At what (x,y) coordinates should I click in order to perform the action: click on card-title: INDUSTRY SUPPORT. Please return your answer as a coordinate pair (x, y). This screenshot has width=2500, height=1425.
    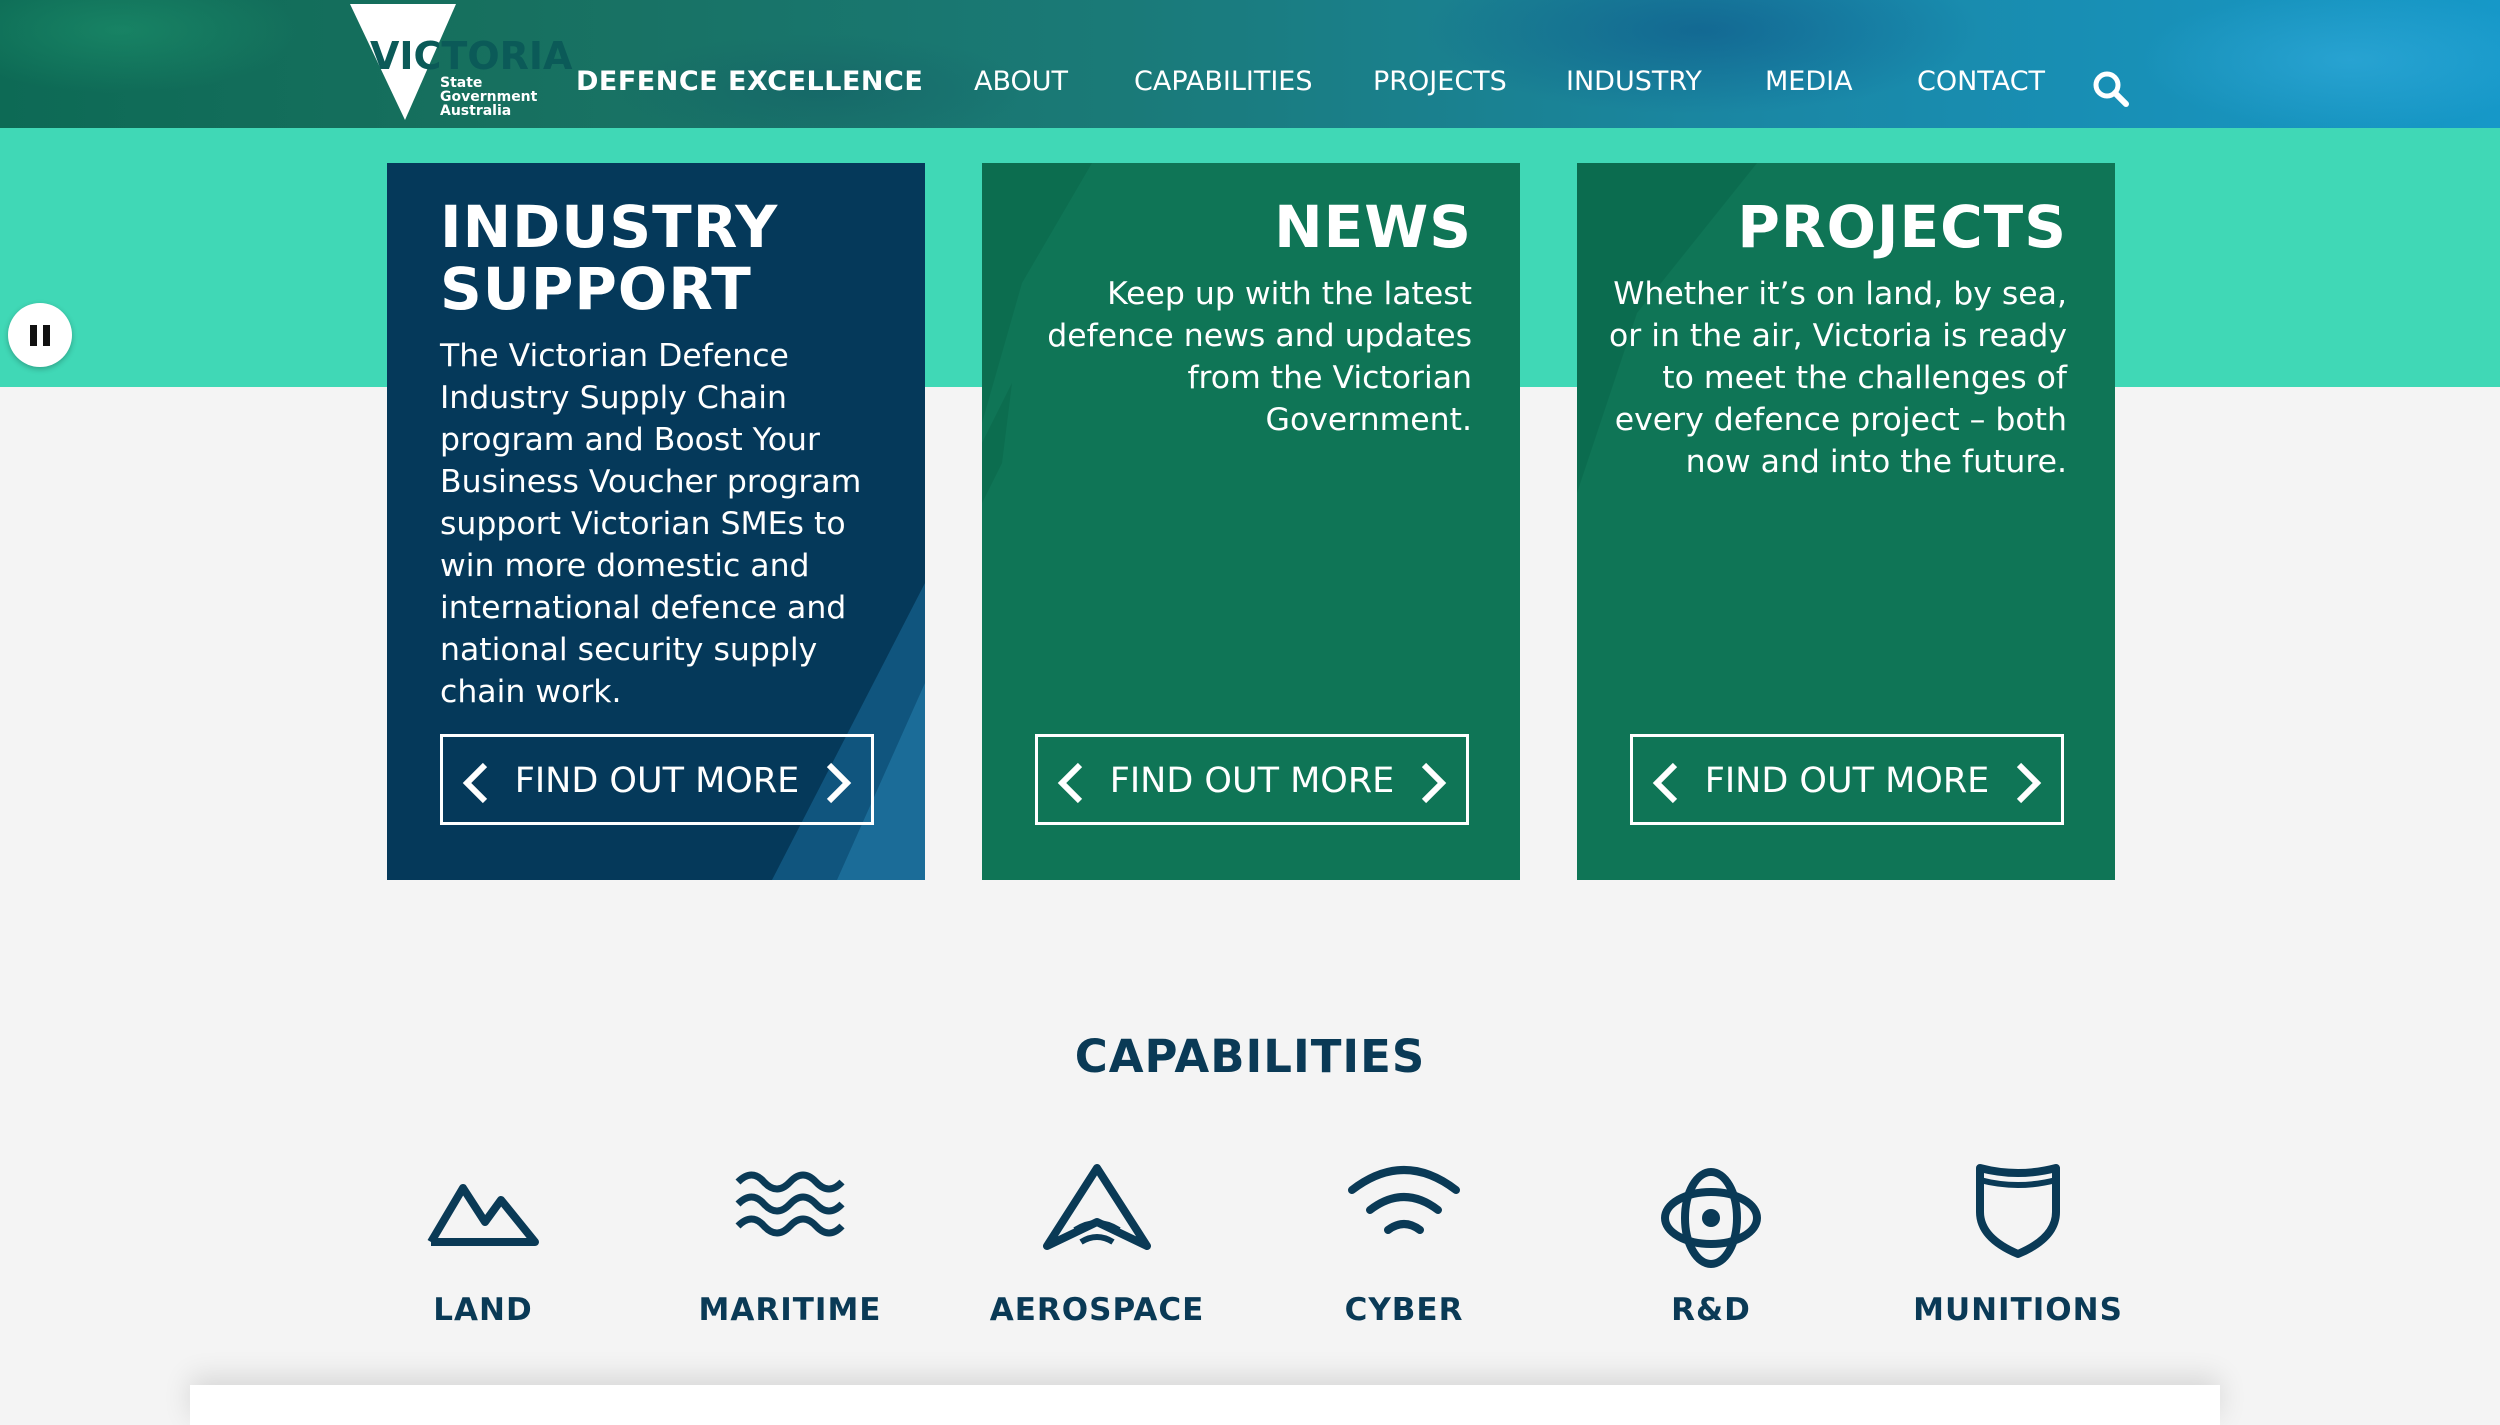
    Looking at the image, I should click on (609, 258).